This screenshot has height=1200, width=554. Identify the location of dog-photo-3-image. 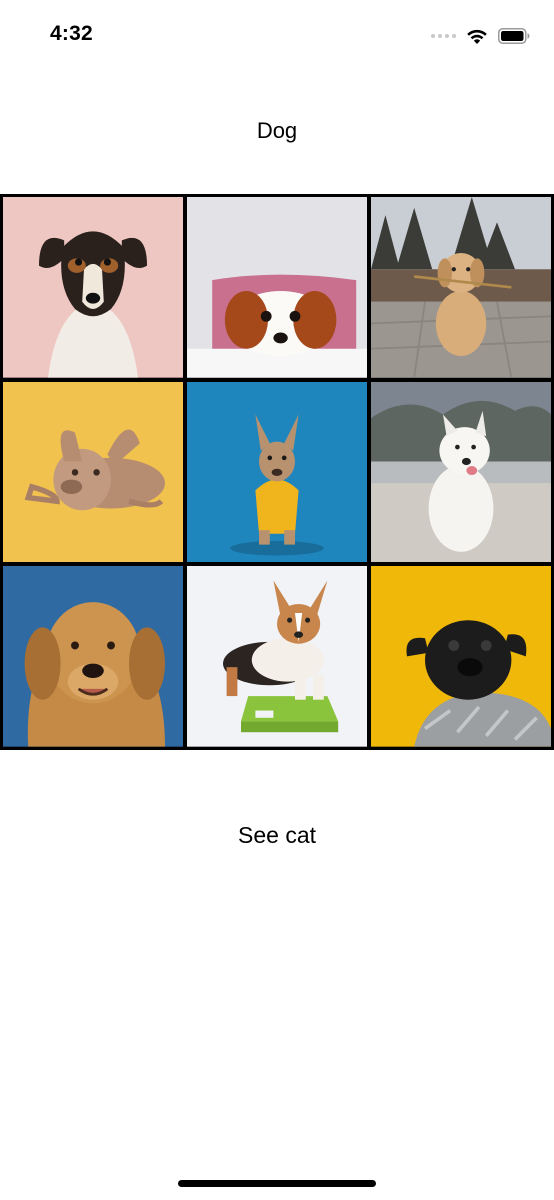
(461, 287).